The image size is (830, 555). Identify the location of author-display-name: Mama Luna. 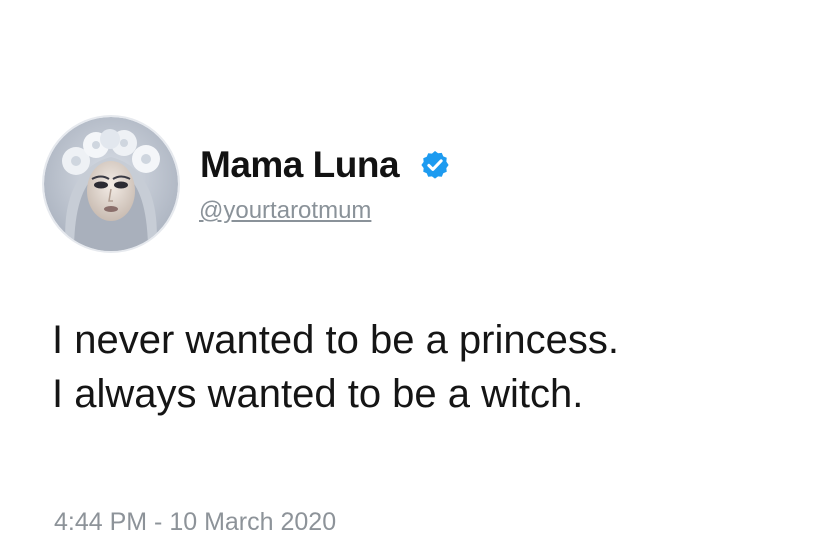
(300, 165).